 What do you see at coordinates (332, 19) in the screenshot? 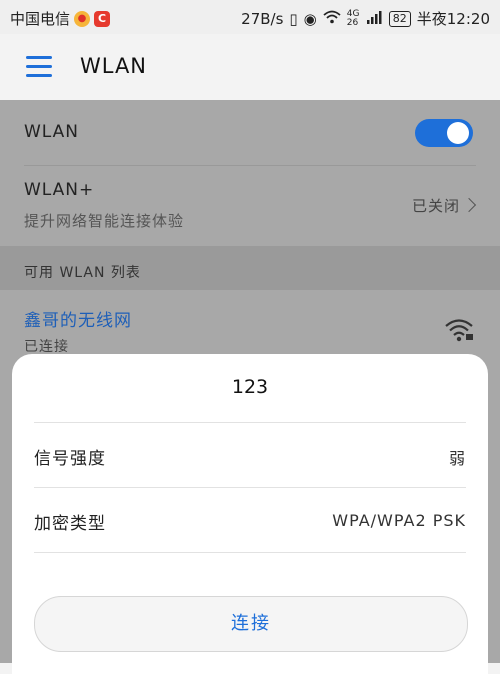
I see `wifi-status-icon` at bounding box center [332, 19].